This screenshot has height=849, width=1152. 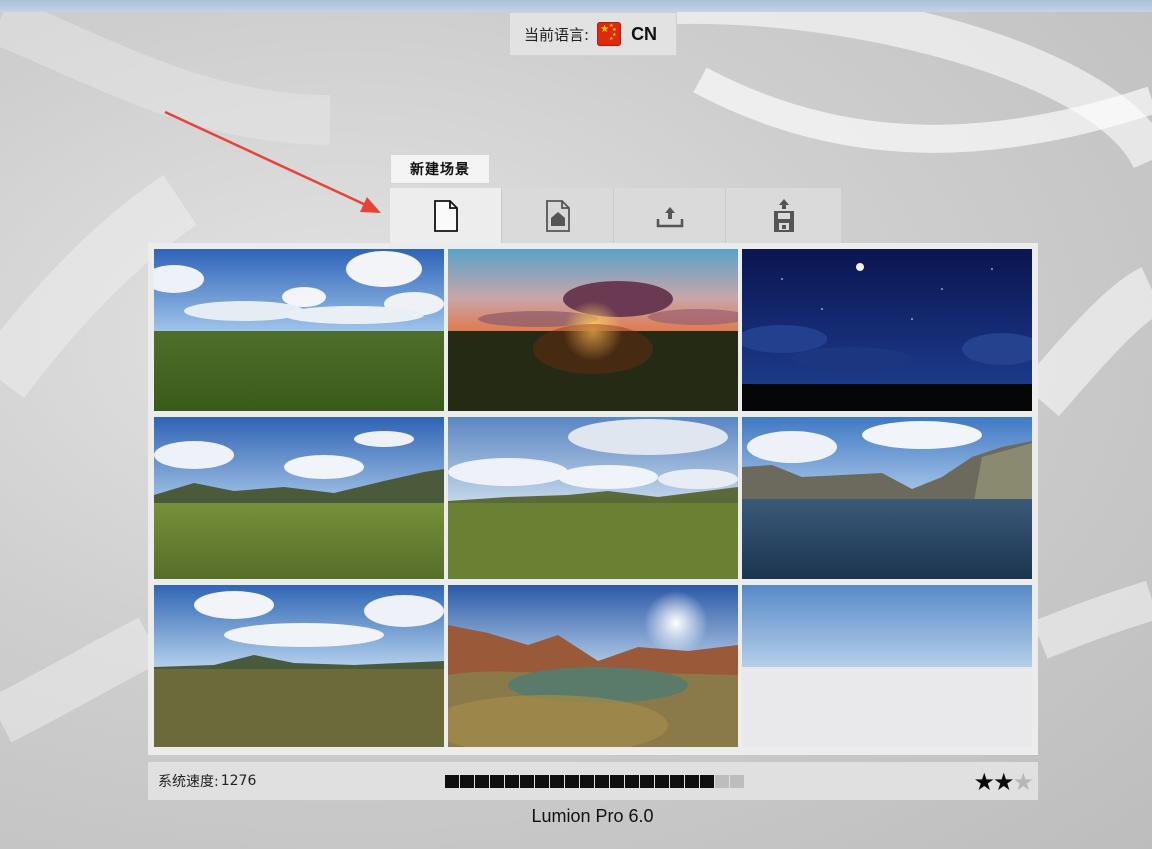 I want to click on load-upload-icon, so click(x=669, y=216).